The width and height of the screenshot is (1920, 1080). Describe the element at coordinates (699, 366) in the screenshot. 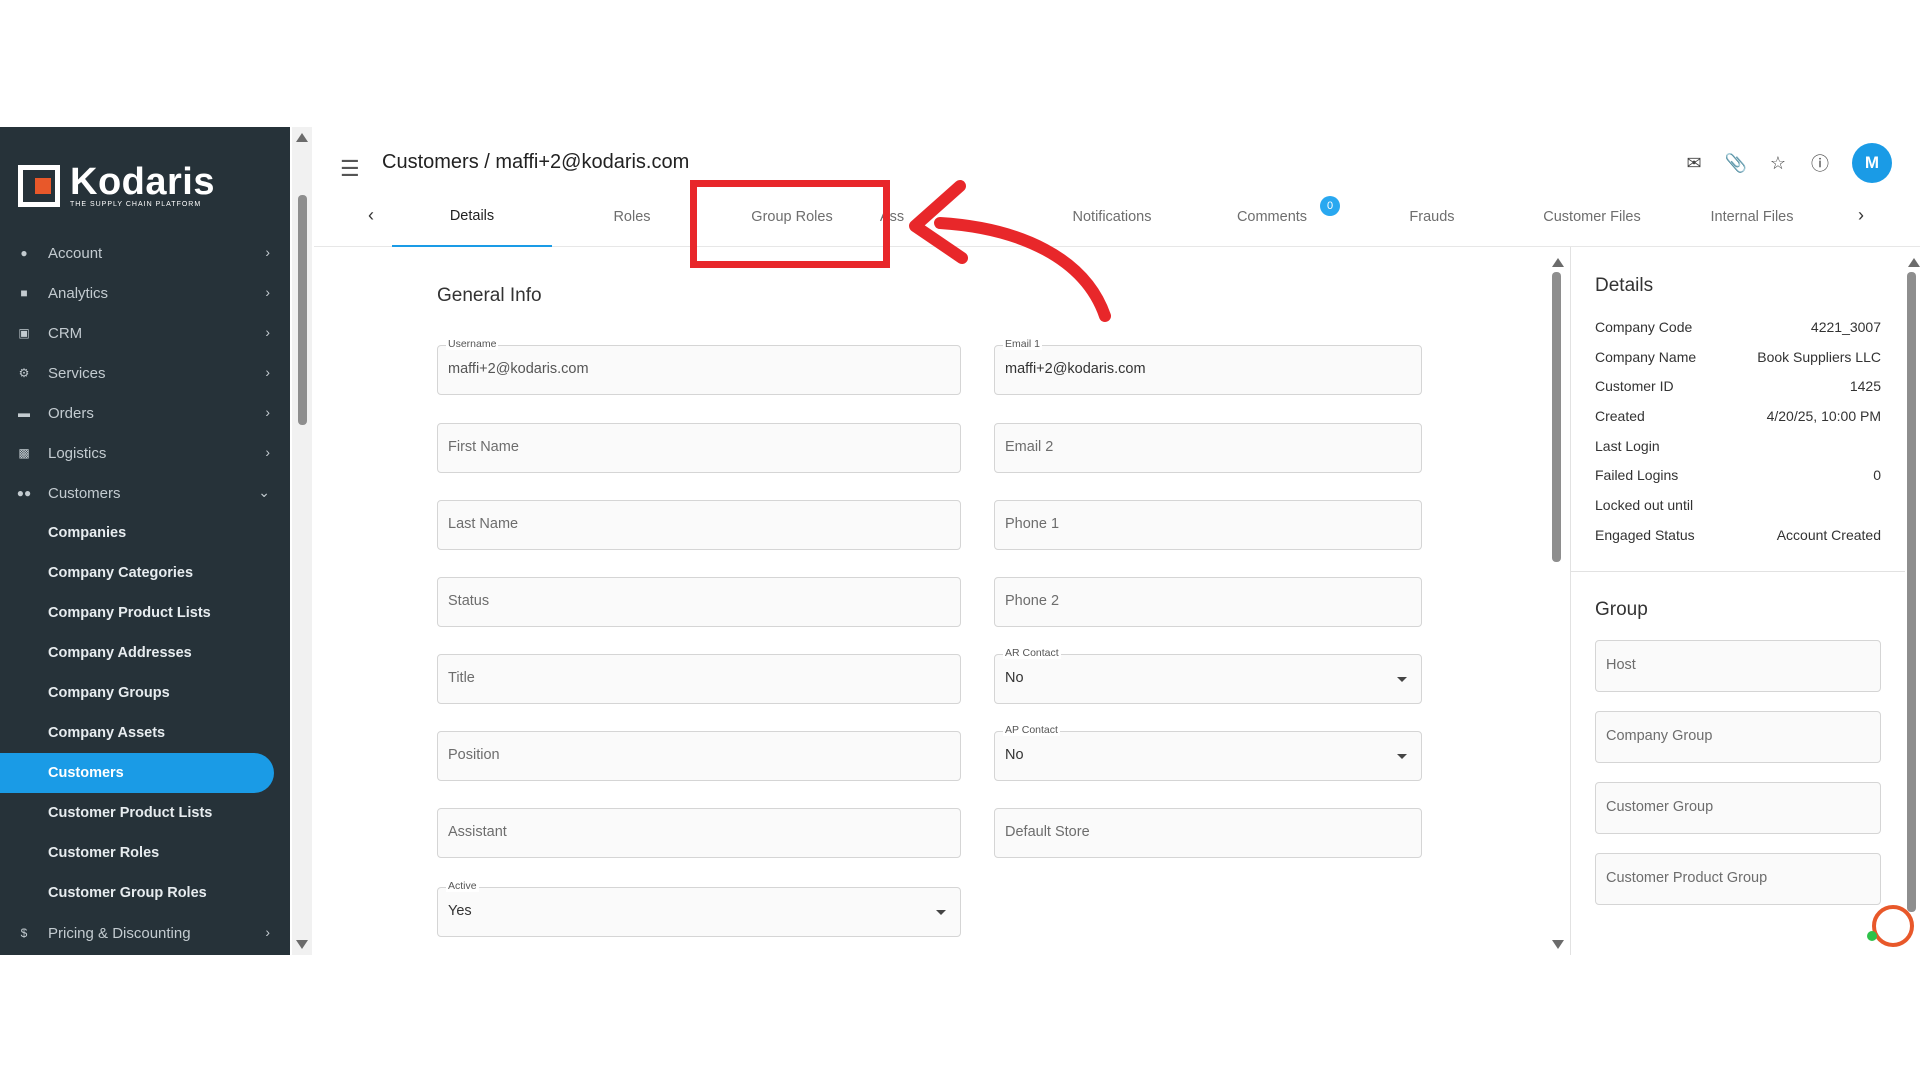

I see `username-field: Username maffi+2@kodaris.com` at that location.